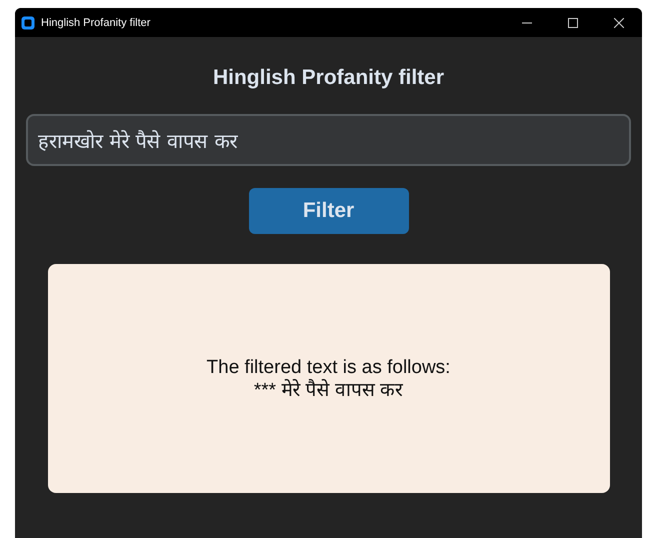 This screenshot has height=538, width=652. I want to click on maximize-icon, so click(573, 23).